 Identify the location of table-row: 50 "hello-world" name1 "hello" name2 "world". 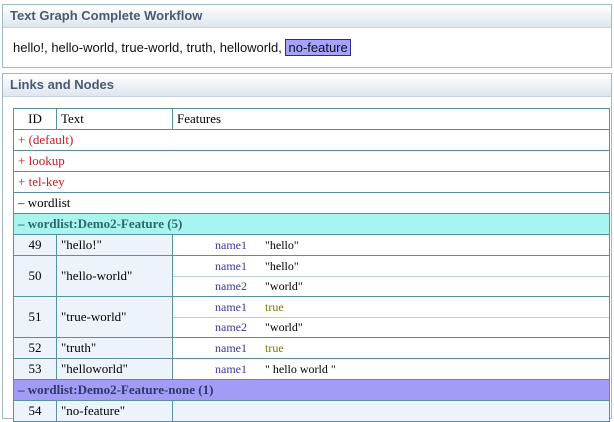
(311, 276).